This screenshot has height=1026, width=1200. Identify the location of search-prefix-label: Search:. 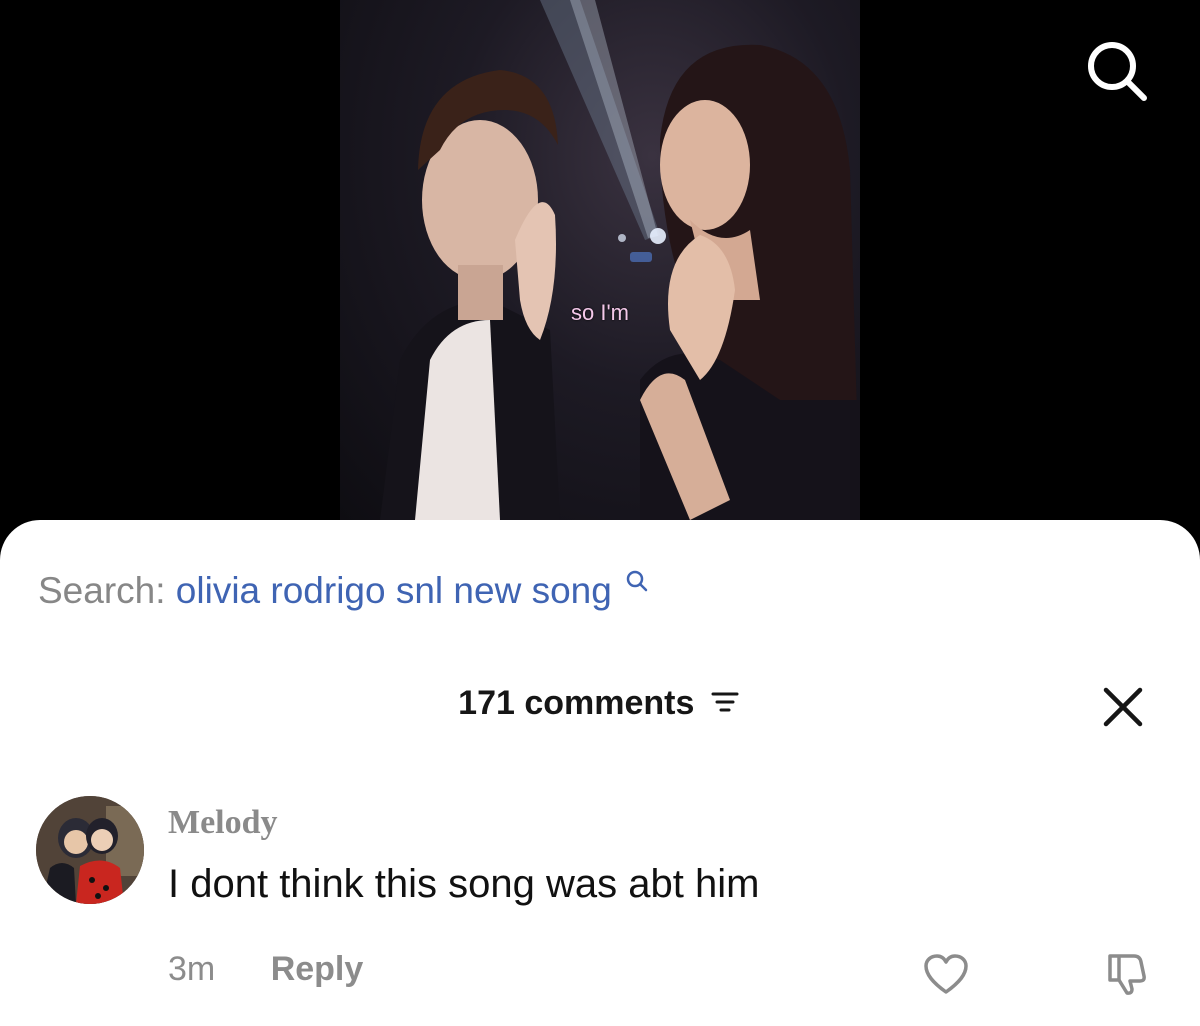
(102, 590).